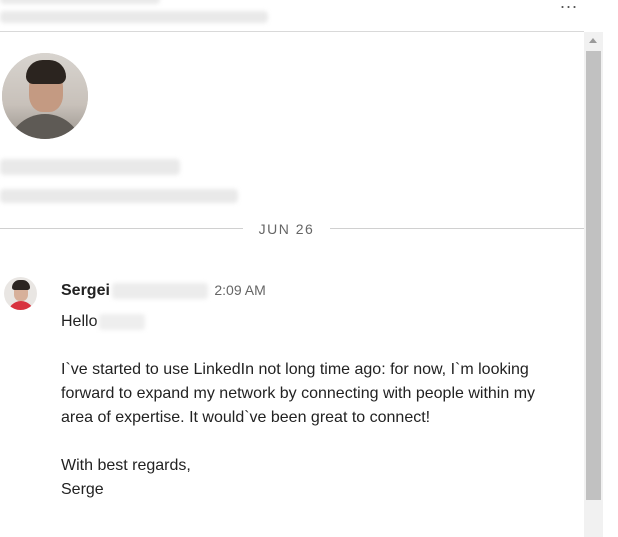 This screenshot has width=618, height=537. What do you see at coordinates (45, 96) in the screenshot?
I see `profile-avatar` at bounding box center [45, 96].